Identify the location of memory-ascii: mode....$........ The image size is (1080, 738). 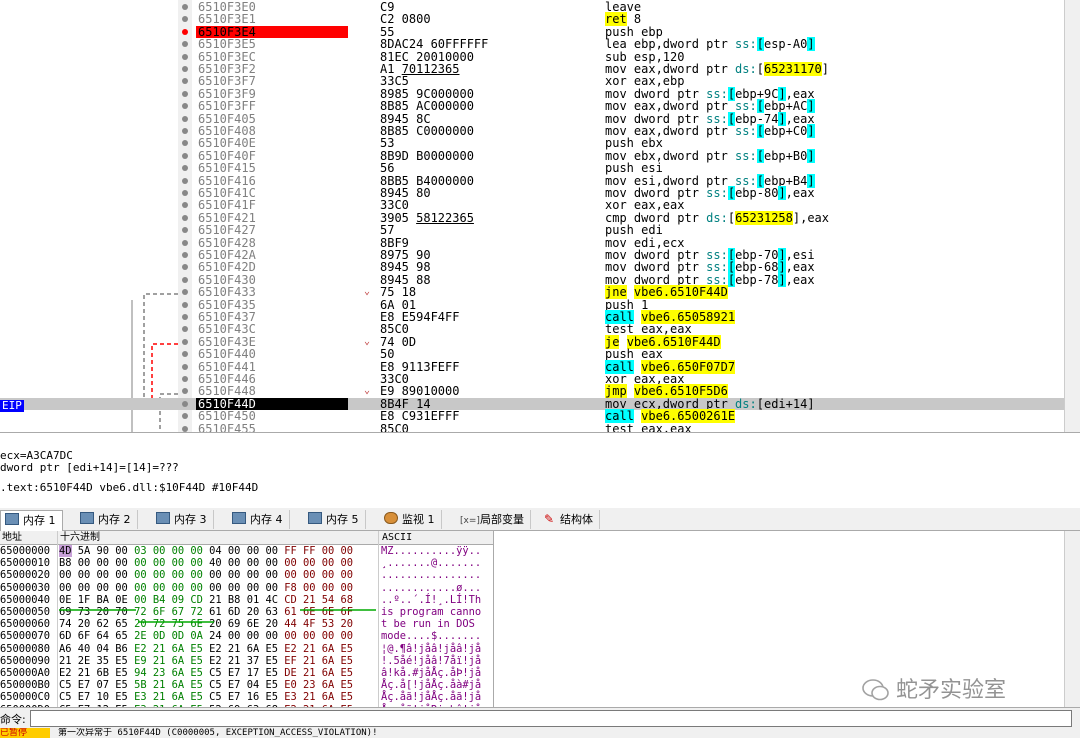
(431, 636).